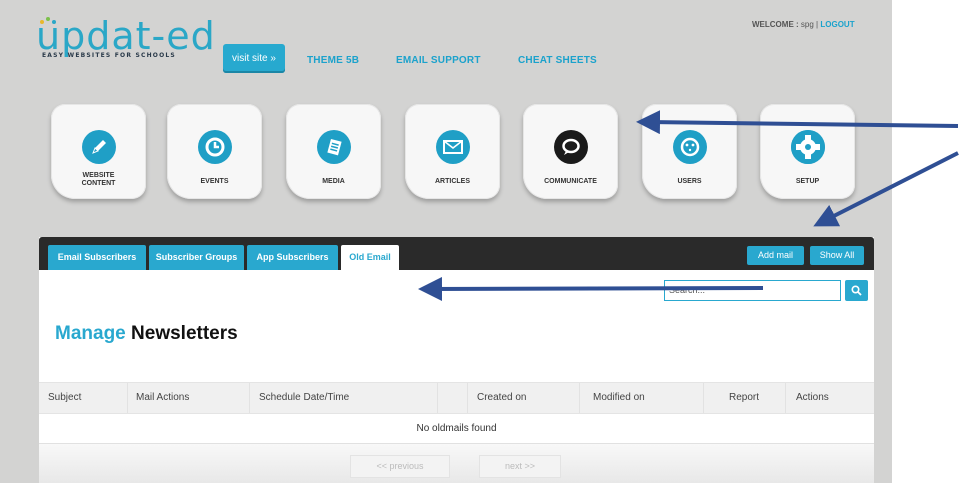  I want to click on tab-old-email: Old Email, so click(370, 257).